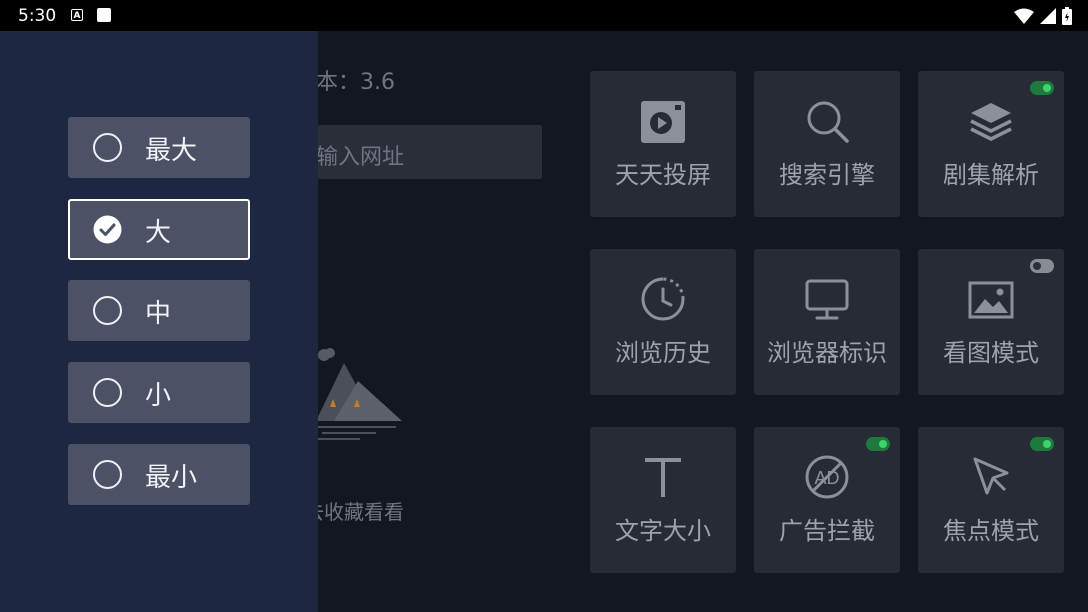 This screenshot has width=1088, height=612. Describe the element at coordinates (663, 500) in the screenshot. I see `tile-text-size: 文字大小` at that location.